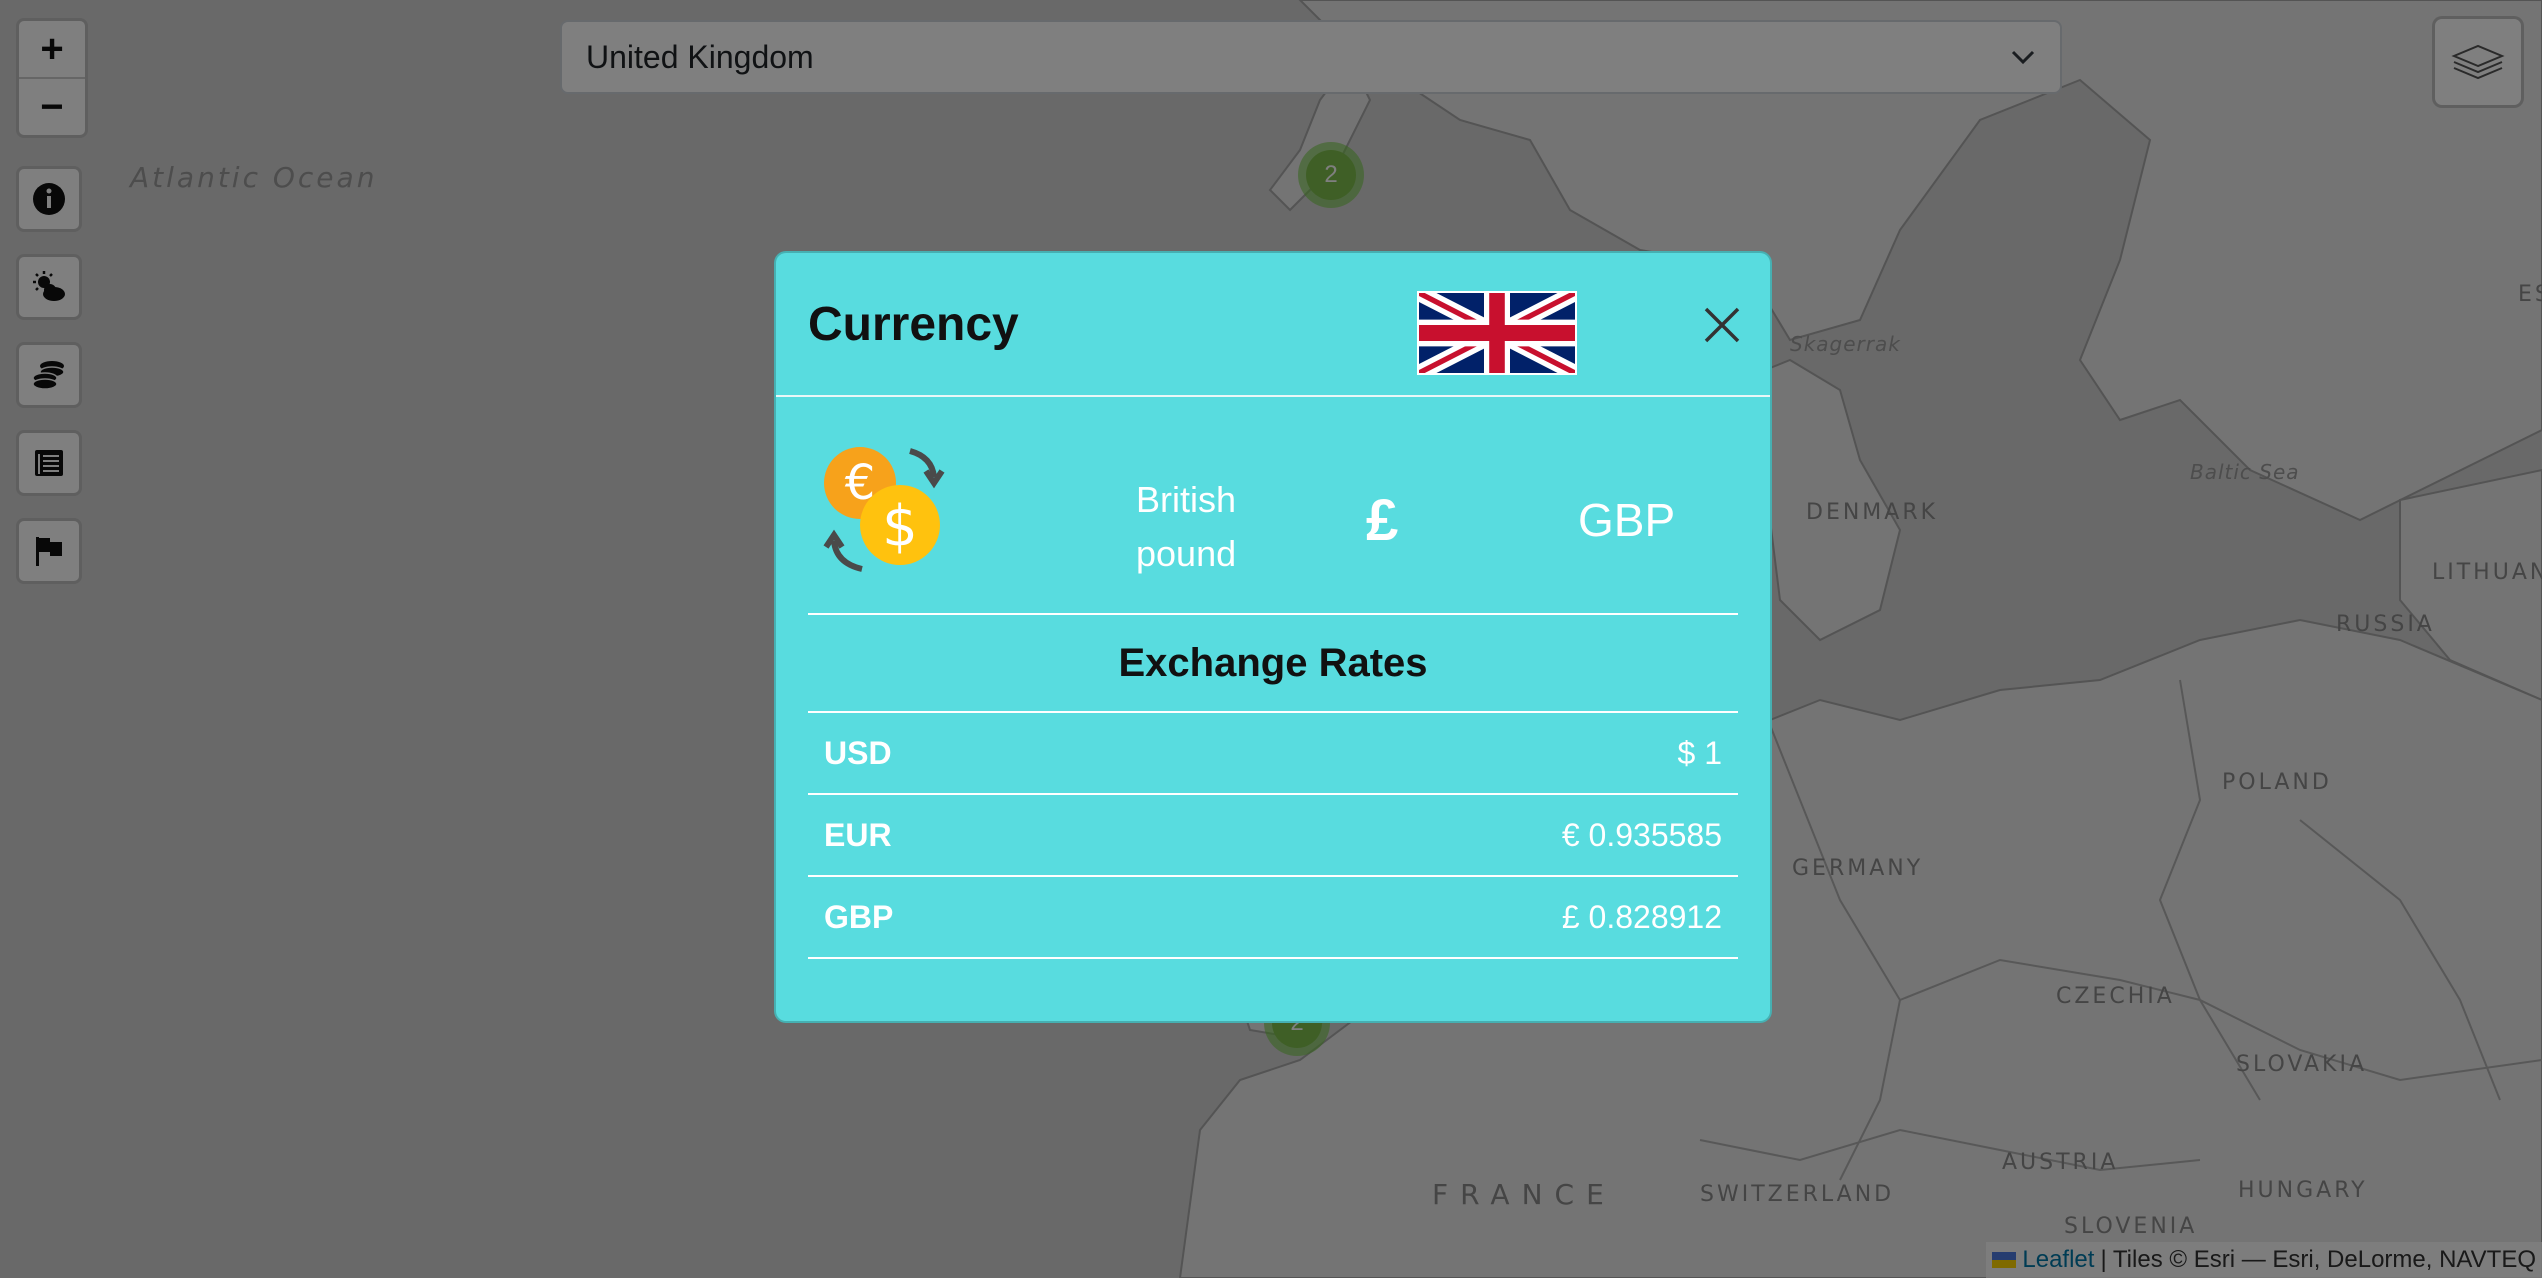 The height and width of the screenshot is (1278, 2542). What do you see at coordinates (1497, 333) in the screenshot?
I see `uk-flag-icon` at bounding box center [1497, 333].